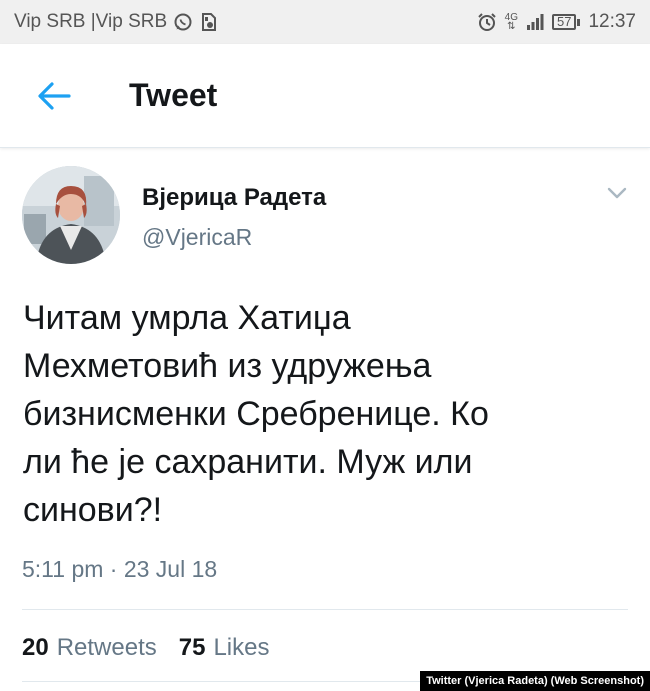  What do you see at coordinates (173, 95) in the screenshot?
I see `page-title: Tweet` at bounding box center [173, 95].